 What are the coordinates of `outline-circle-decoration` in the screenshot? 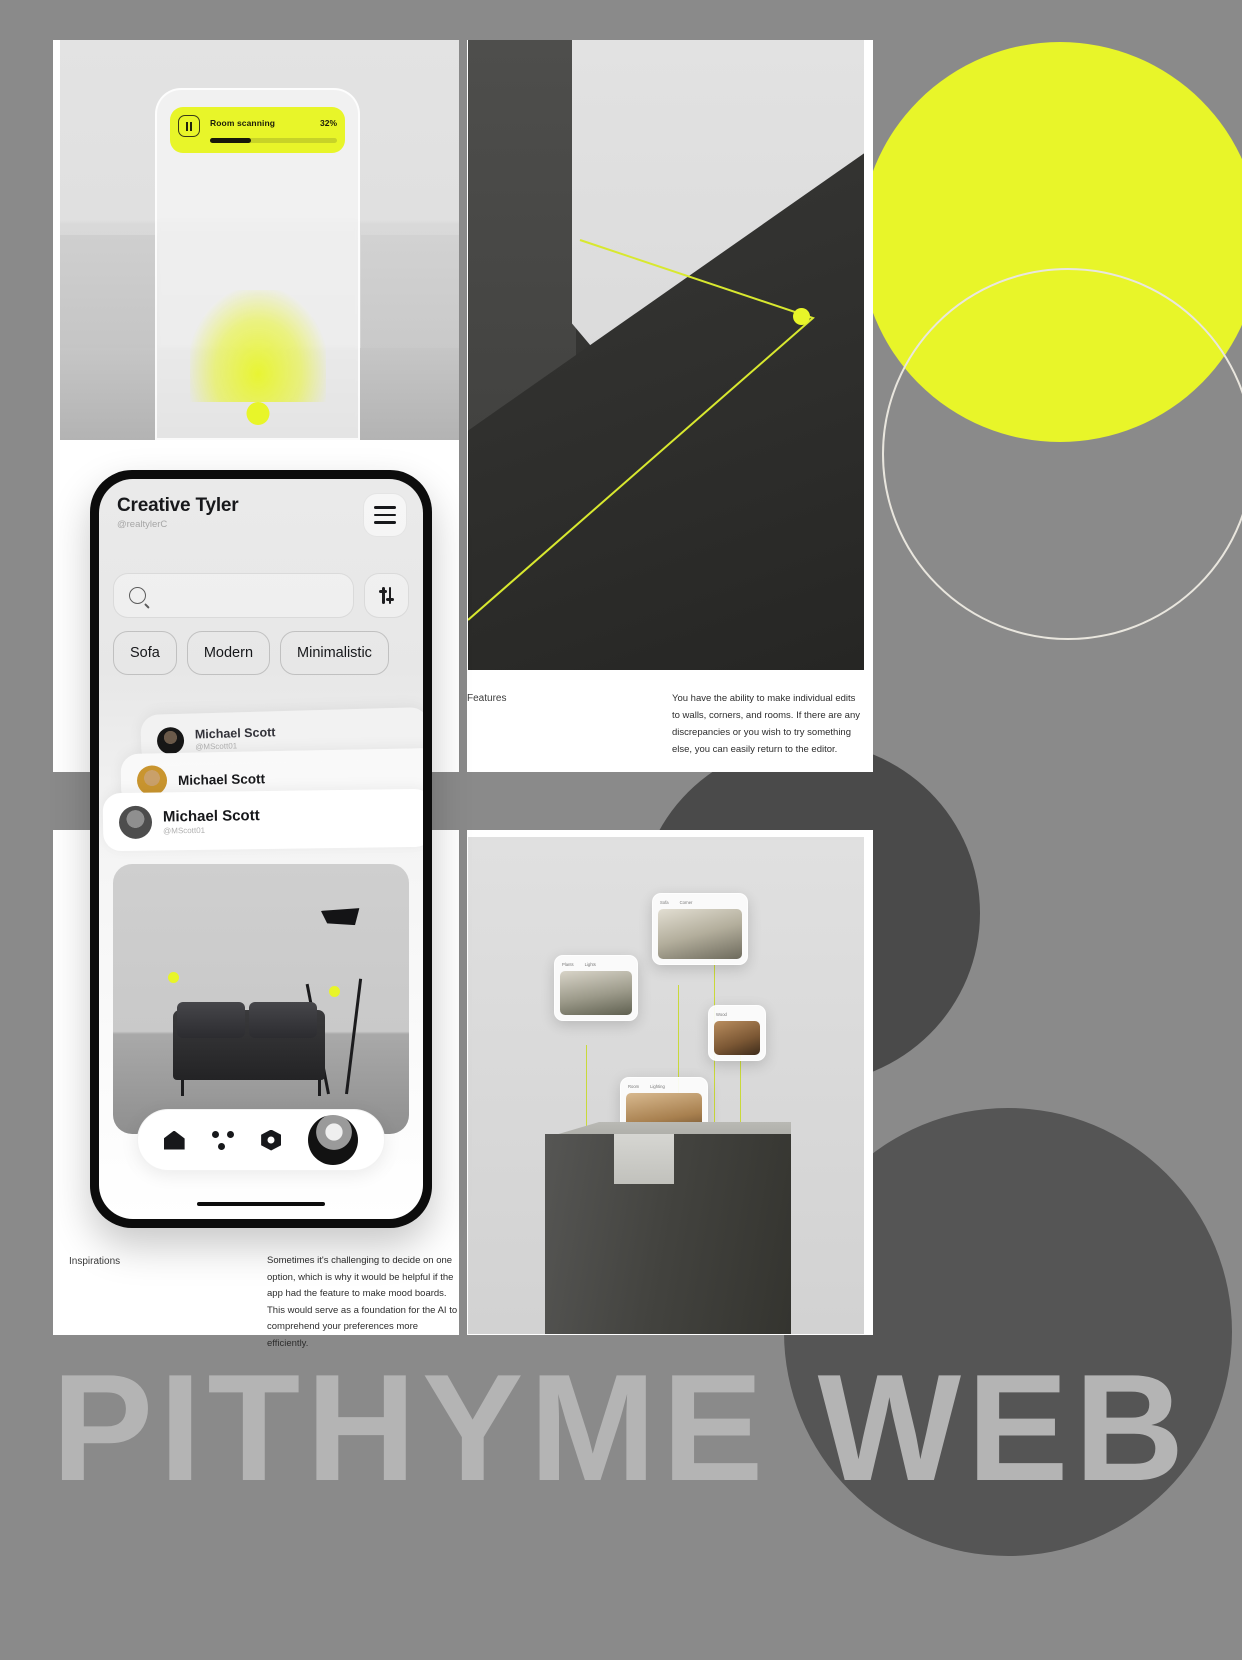 It's located at (1062, 454).